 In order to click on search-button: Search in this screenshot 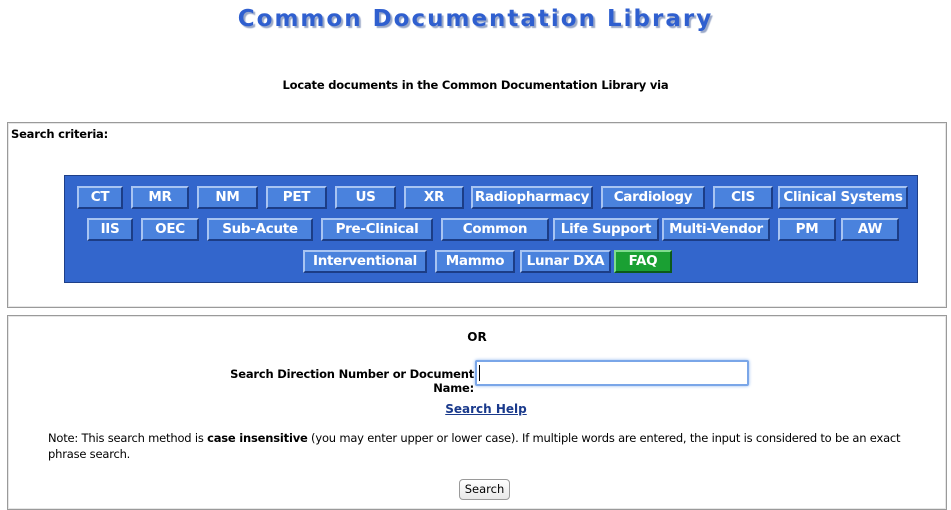, I will do `click(484, 489)`.